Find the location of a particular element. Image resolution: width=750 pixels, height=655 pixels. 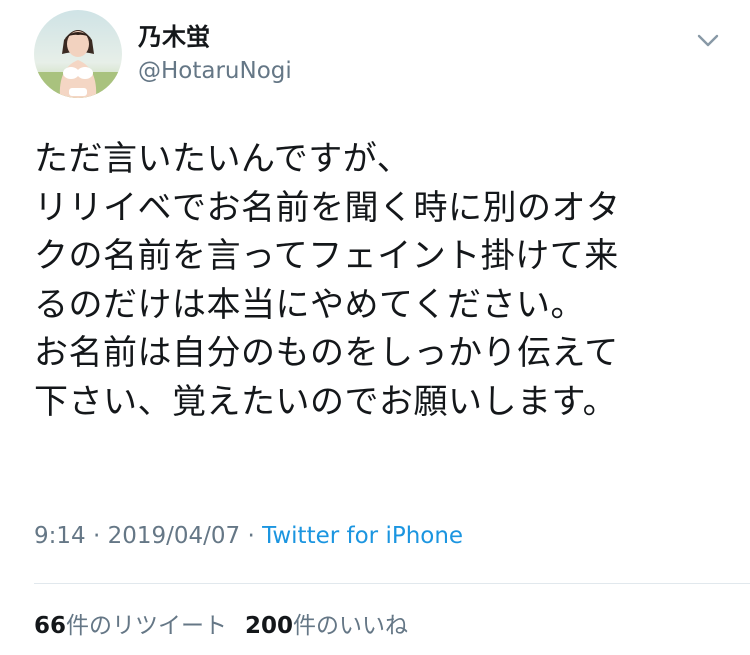

tweet-text-line: るのだけは本当にやめてください。 is located at coordinates (309, 304).